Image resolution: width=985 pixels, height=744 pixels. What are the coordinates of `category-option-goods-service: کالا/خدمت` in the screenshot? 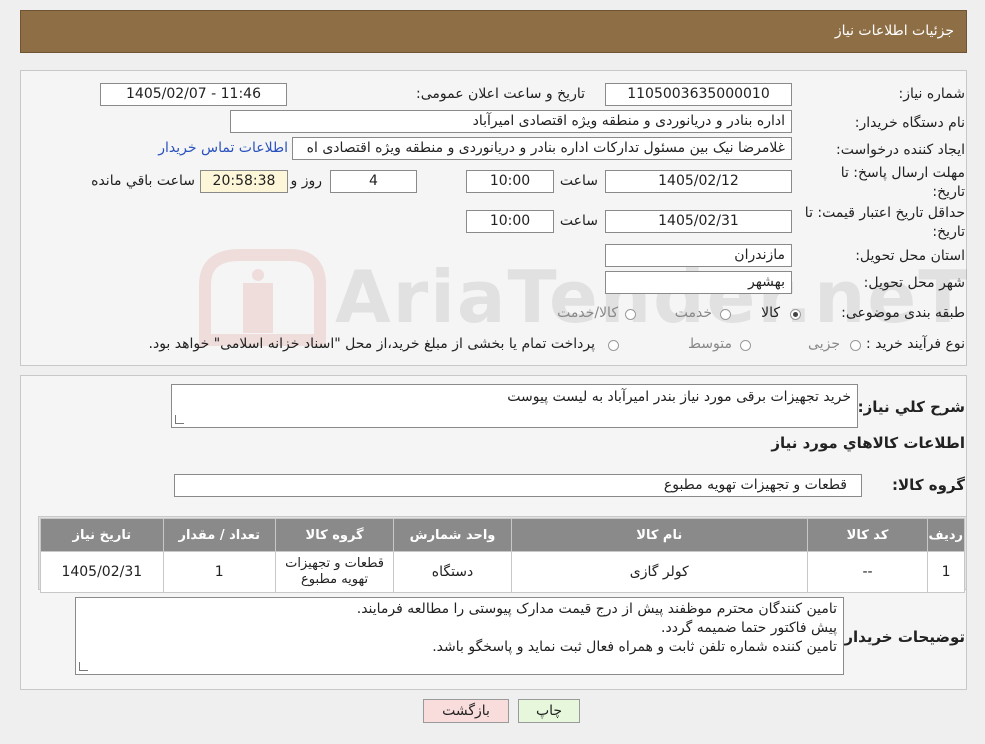 It's located at (587, 313).